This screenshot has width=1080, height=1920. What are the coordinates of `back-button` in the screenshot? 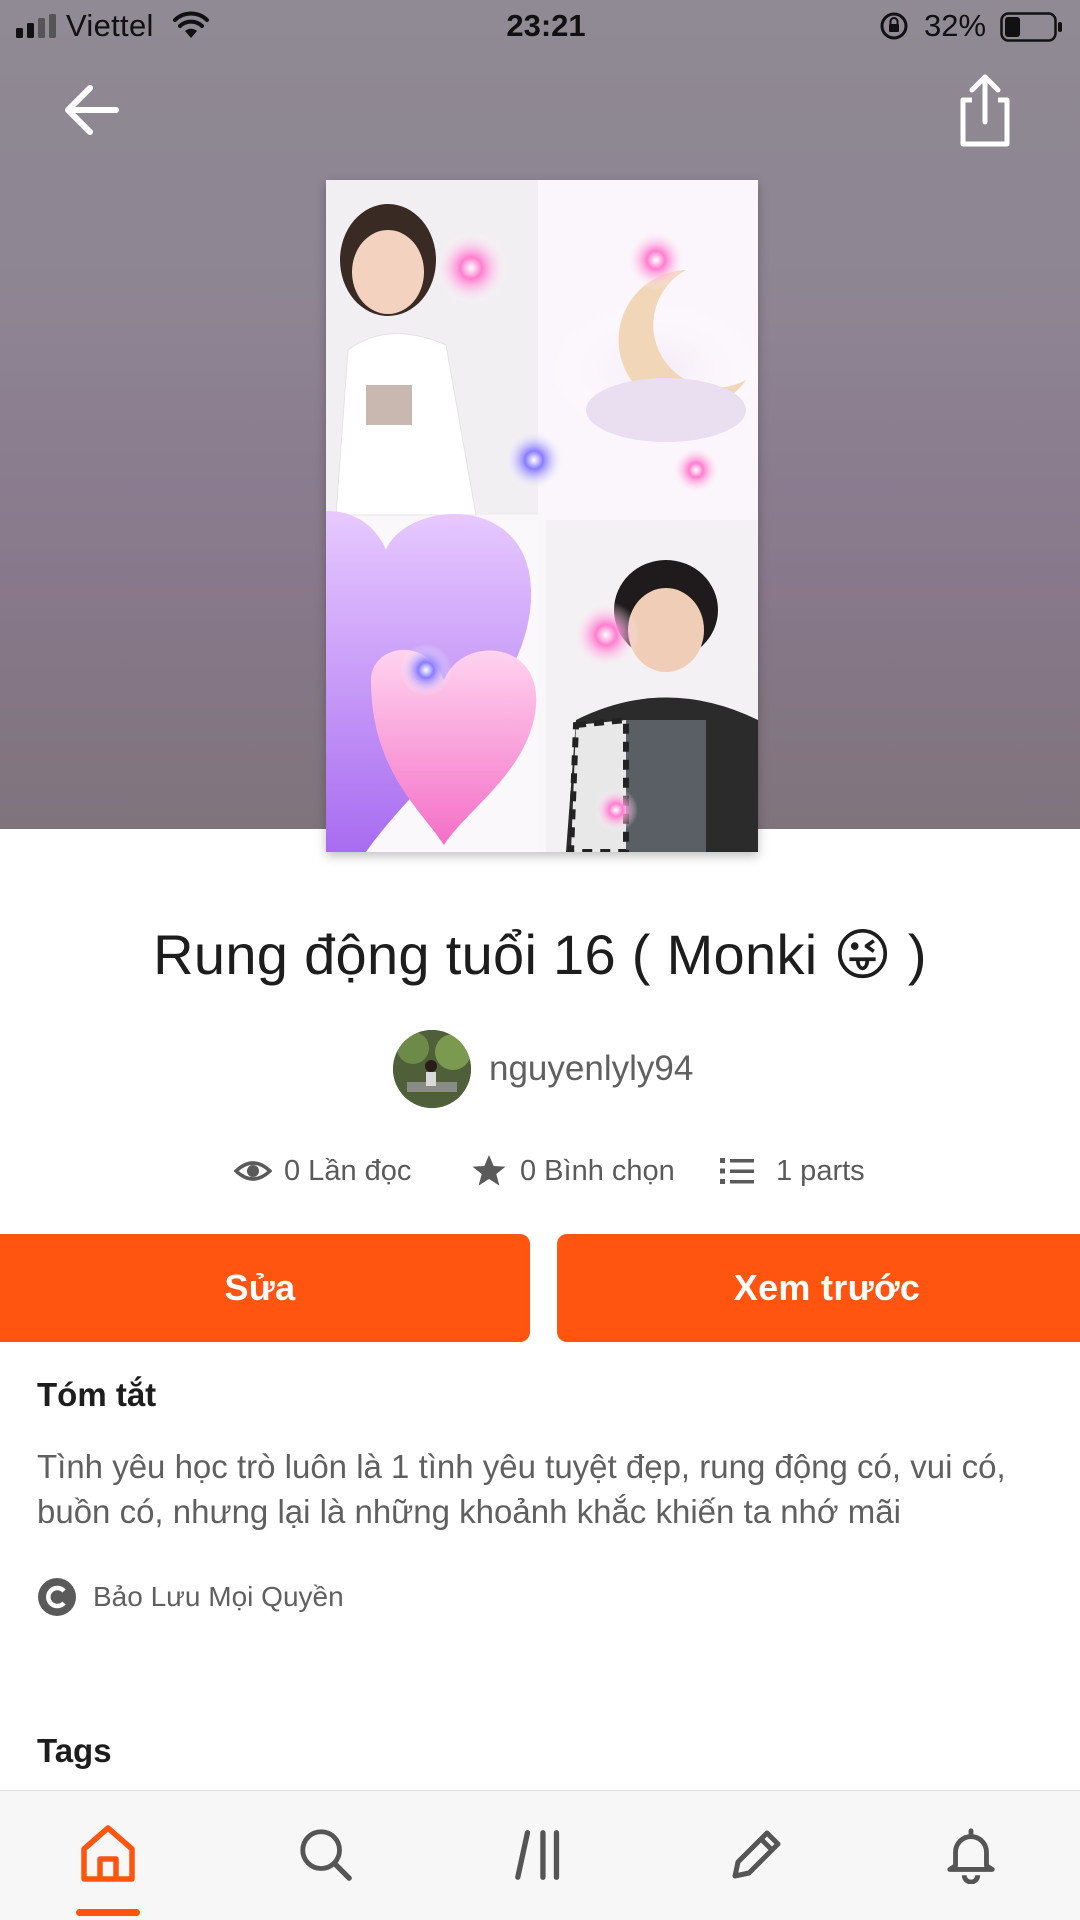 It's located at (91, 109).